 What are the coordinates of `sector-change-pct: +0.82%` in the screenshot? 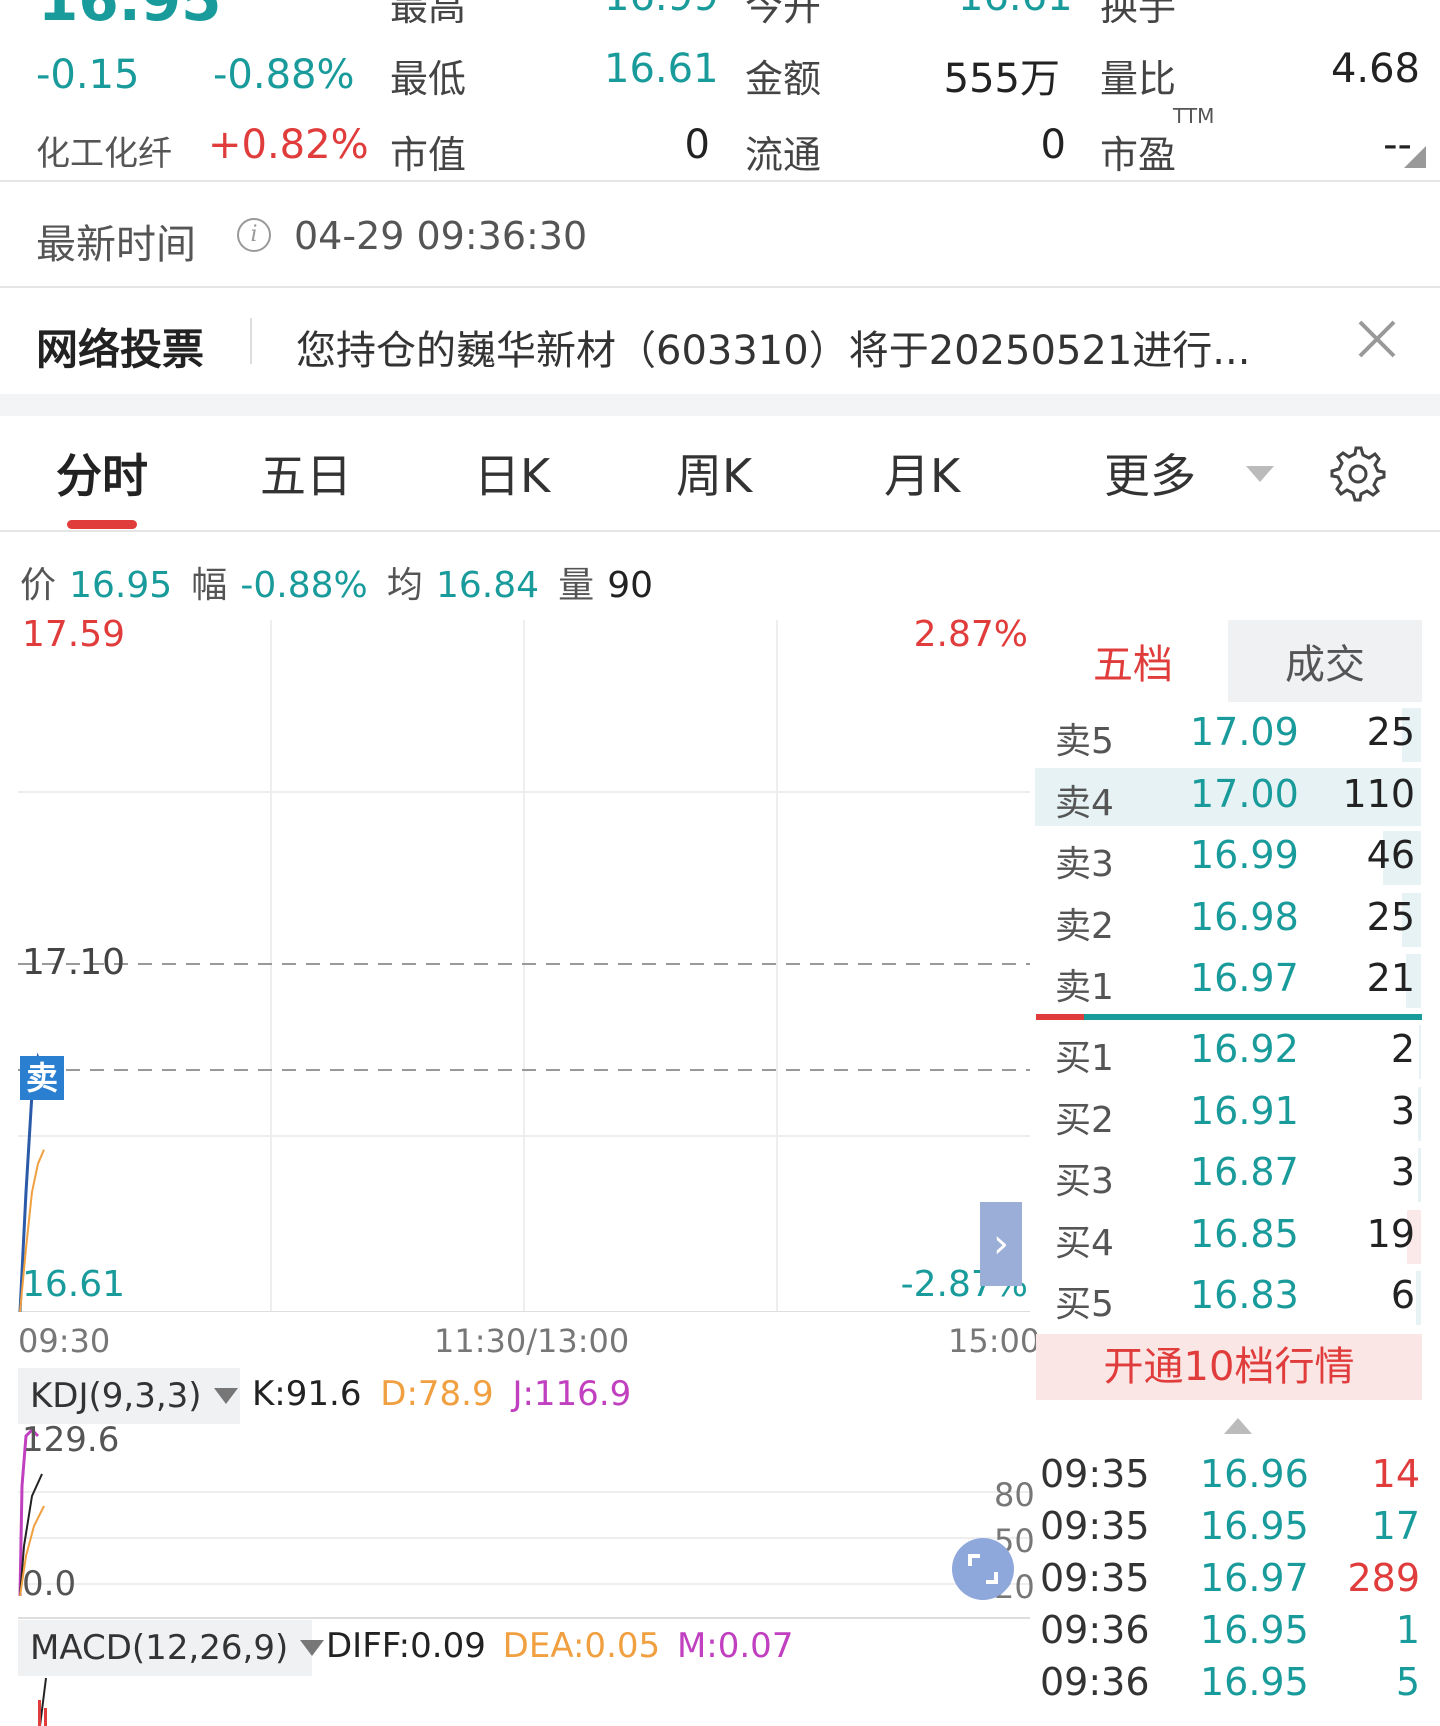 It's located at (288, 145).